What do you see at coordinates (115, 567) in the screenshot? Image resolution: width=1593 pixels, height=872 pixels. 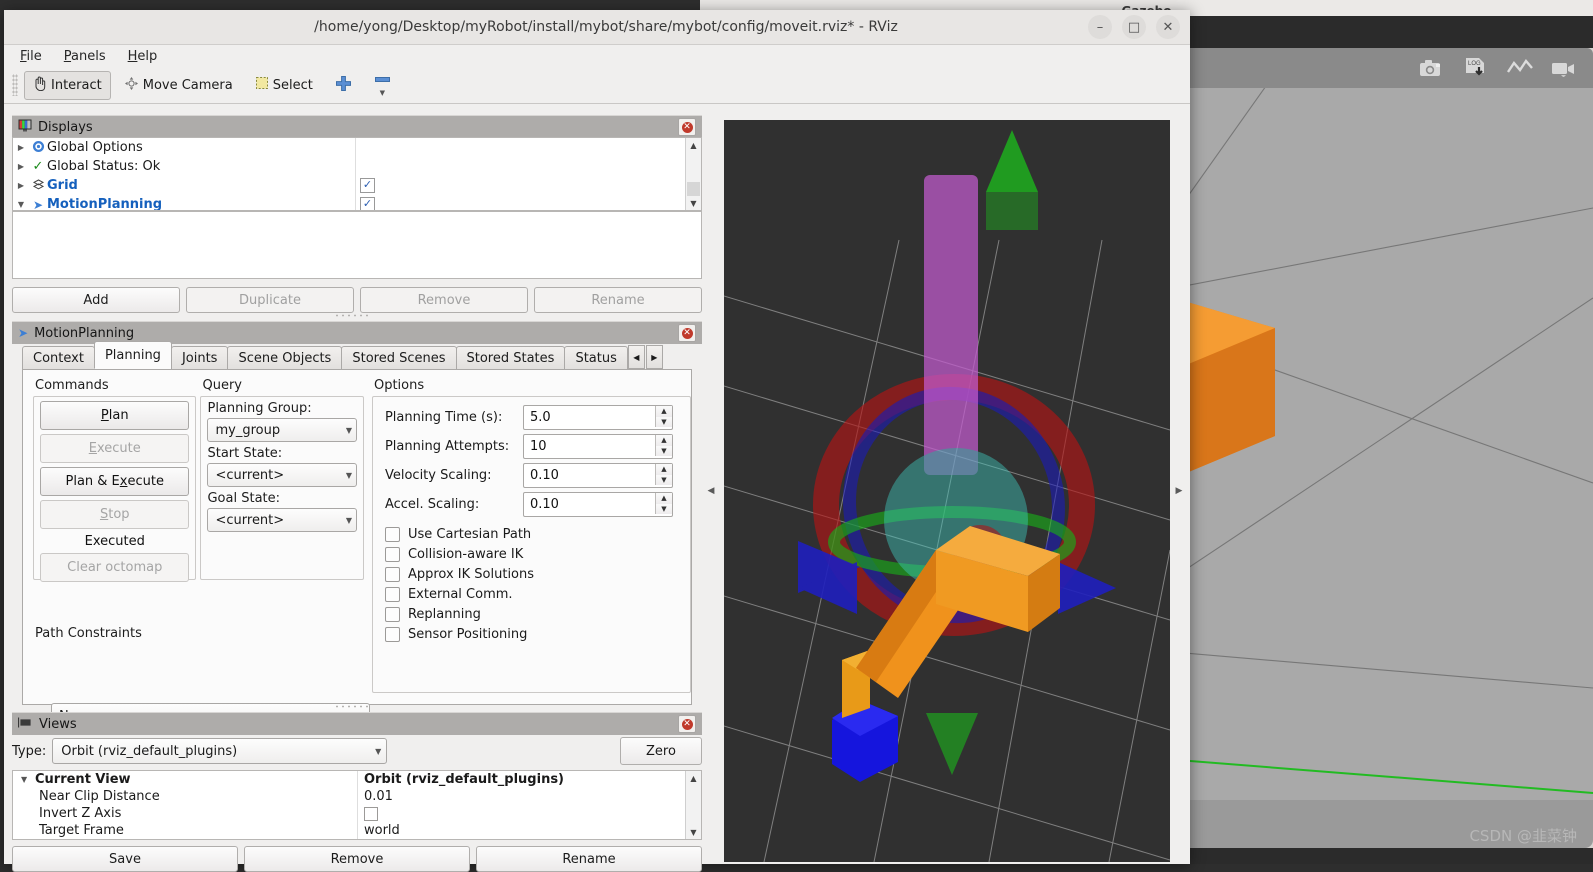 I see `clear-octomap-button: Clear octomap` at bounding box center [115, 567].